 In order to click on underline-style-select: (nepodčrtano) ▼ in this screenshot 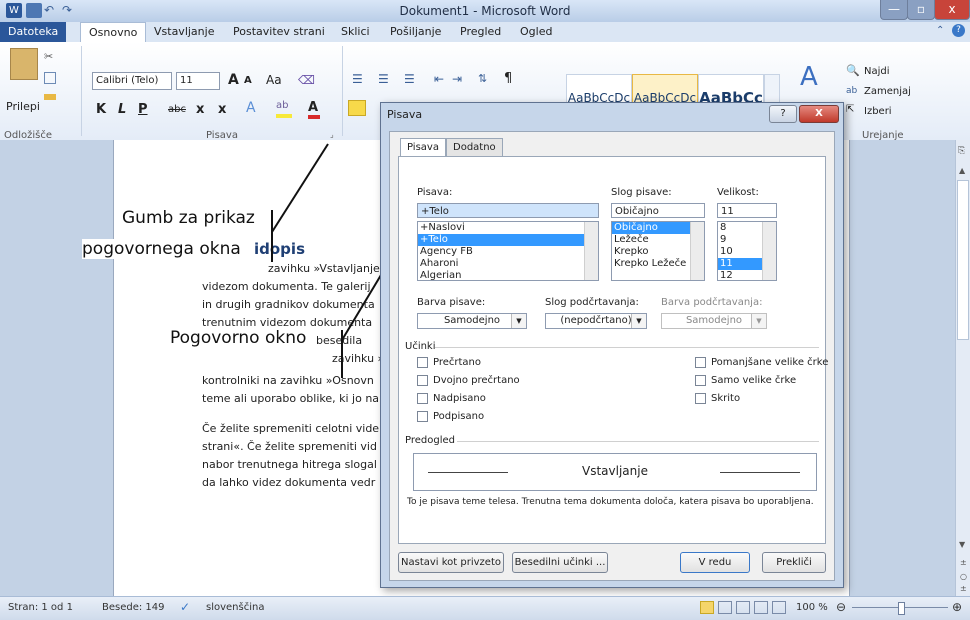, I will do `click(596, 321)`.